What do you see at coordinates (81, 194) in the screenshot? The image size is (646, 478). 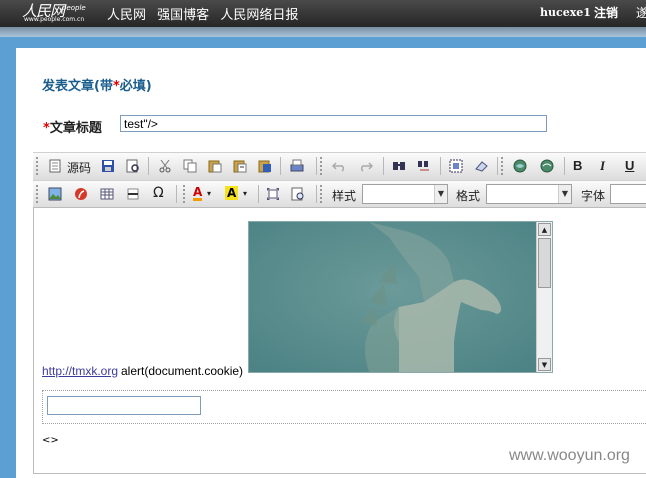 I see `flash-icon` at bounding box center [81, 194].